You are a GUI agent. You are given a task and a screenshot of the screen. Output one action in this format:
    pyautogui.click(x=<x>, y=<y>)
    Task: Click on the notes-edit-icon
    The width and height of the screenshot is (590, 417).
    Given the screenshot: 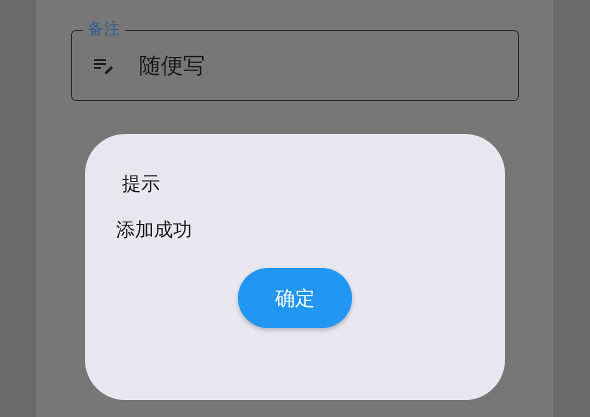 What is the action you would take?
    pyautogui.click(x=104, y=66)
    